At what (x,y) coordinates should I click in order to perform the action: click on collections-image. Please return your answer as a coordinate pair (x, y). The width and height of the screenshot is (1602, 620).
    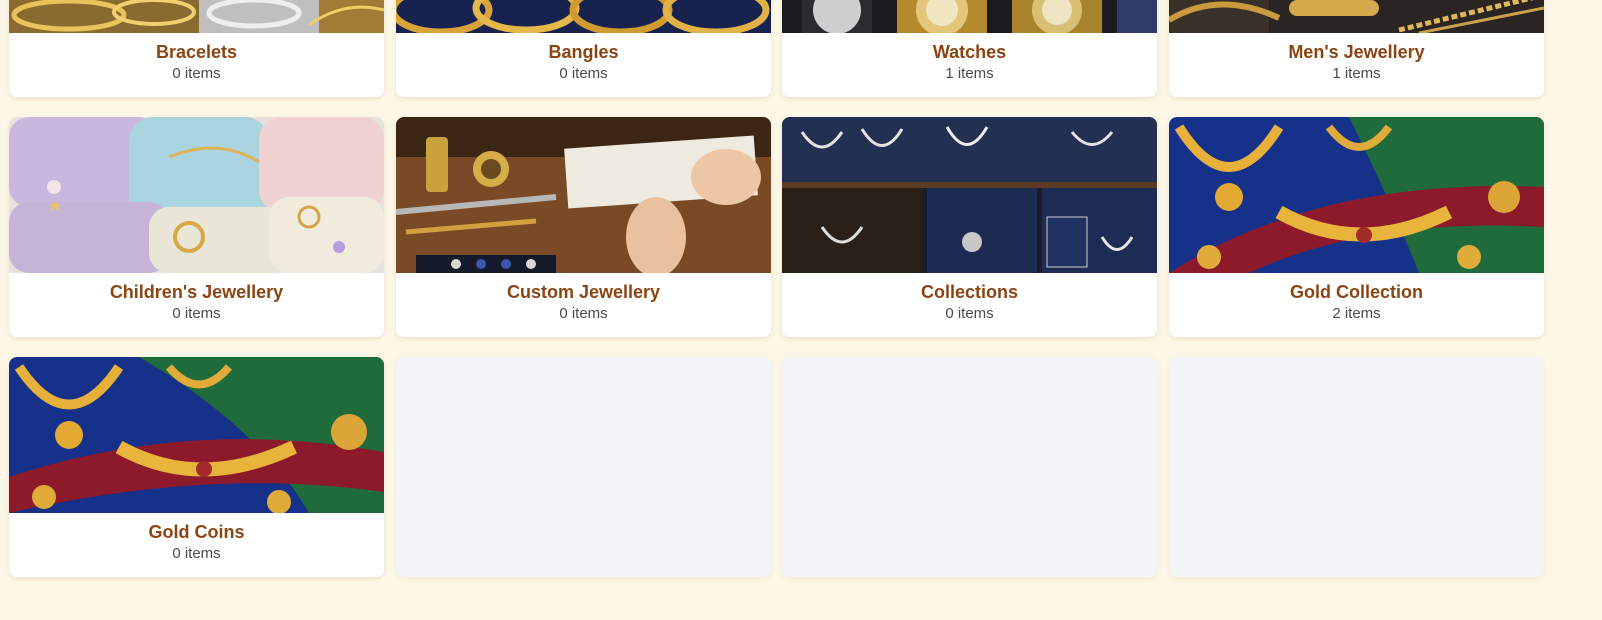
    Looking at the image, I should click on (969, 195).